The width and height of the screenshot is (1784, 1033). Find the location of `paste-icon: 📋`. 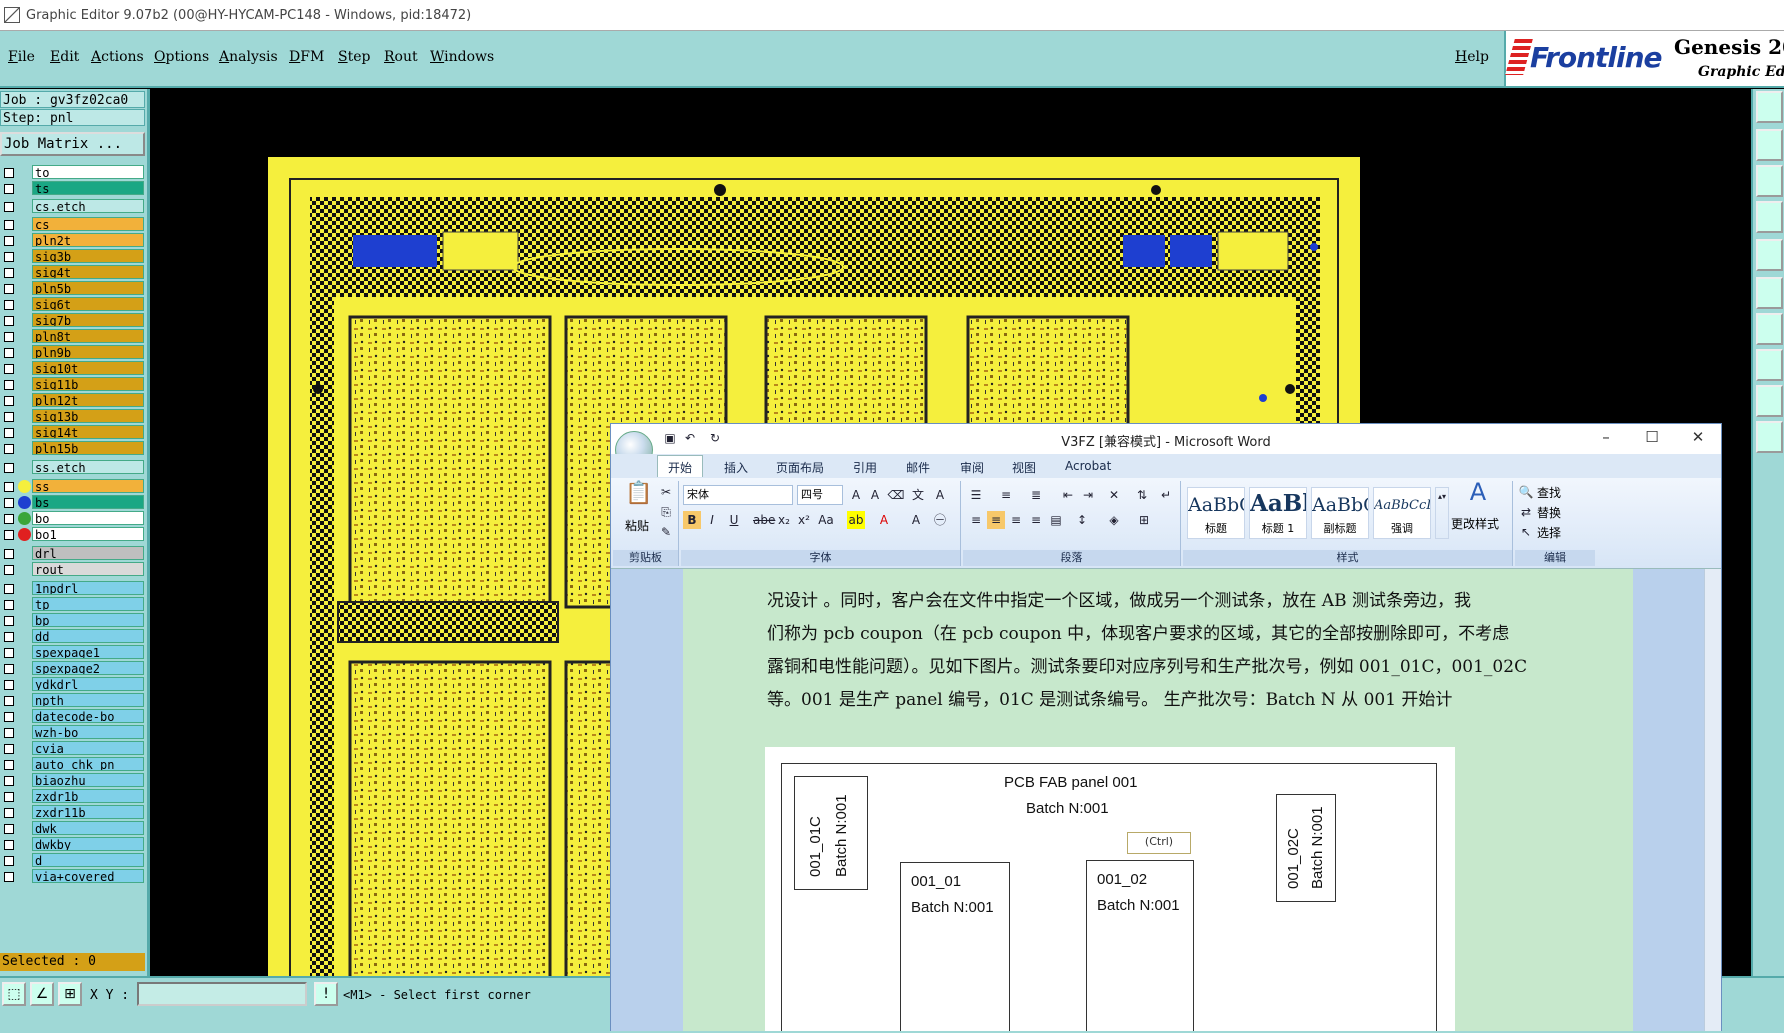

paste-icon: 📋 is located at coordinates (638, 498).